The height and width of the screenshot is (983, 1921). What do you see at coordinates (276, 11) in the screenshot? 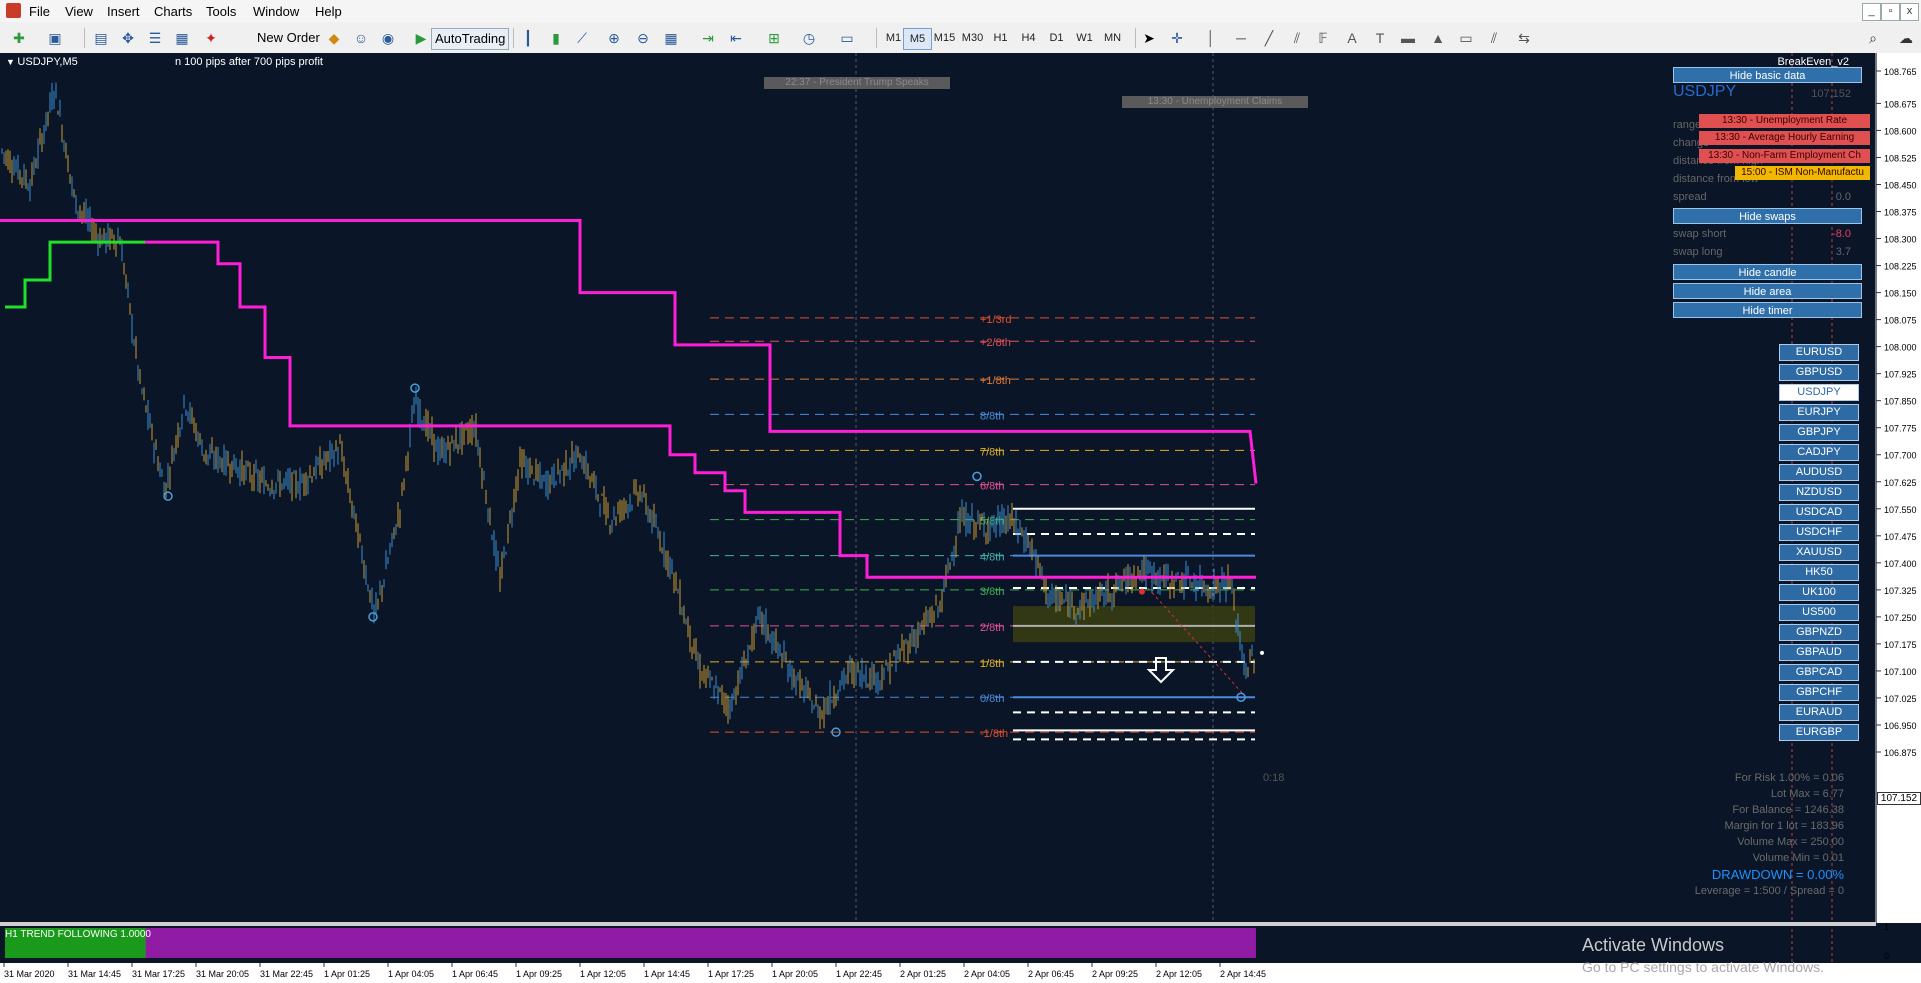
I see `menu-window: Window` at bounding box center [276, 11].